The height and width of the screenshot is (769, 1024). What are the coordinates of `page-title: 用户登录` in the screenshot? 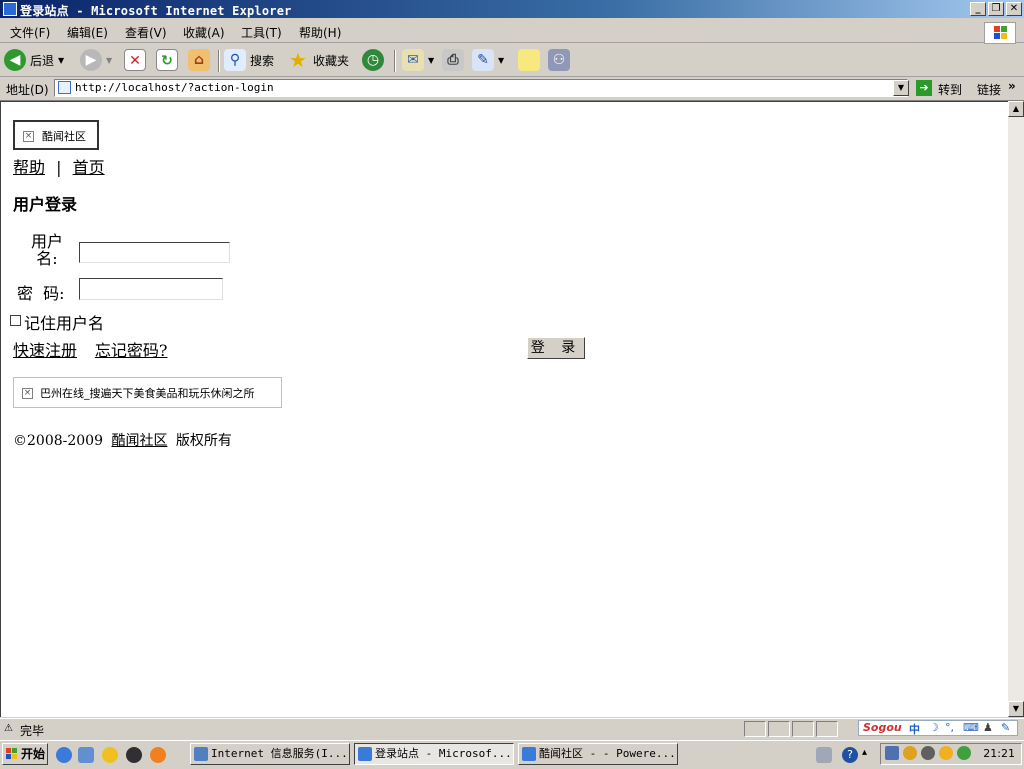 It's located at (45, 204).